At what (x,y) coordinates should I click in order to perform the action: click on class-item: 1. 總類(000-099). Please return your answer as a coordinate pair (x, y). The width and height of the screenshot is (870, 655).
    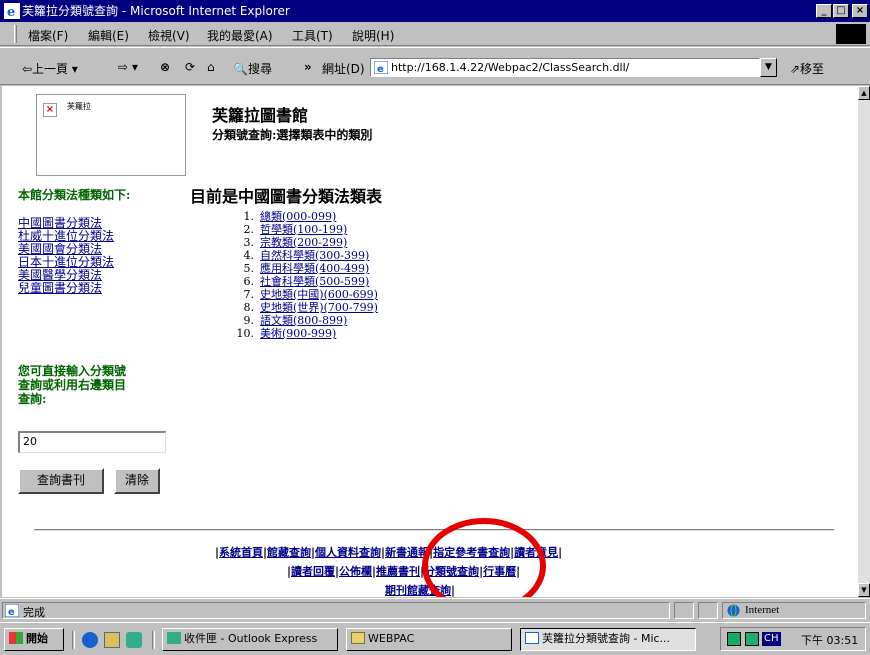
    Looking at the image, I should click on (290, 216).